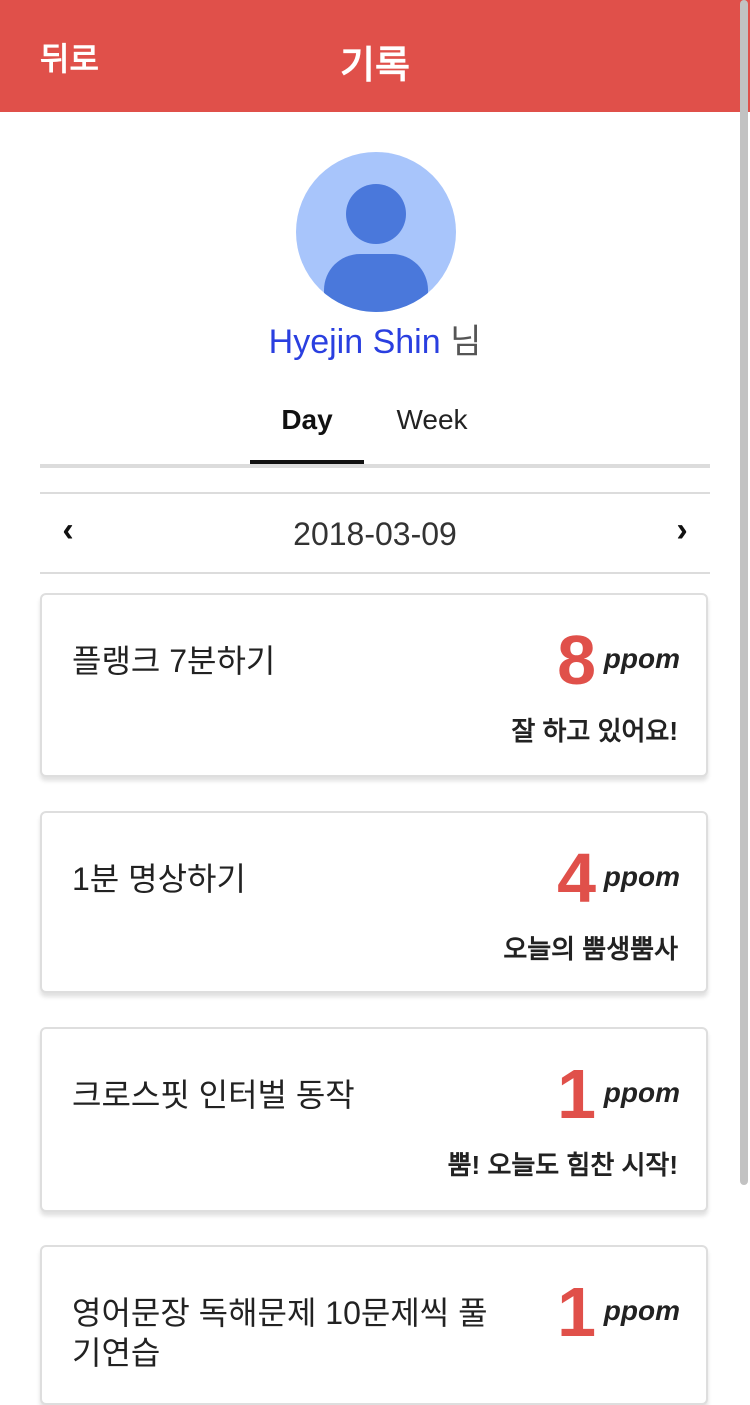 The image size is (750, 1405). What do you see at coordinates (576, 878) in the screenshot?
I see `record-score: 4` at bounding box center [576, 878].